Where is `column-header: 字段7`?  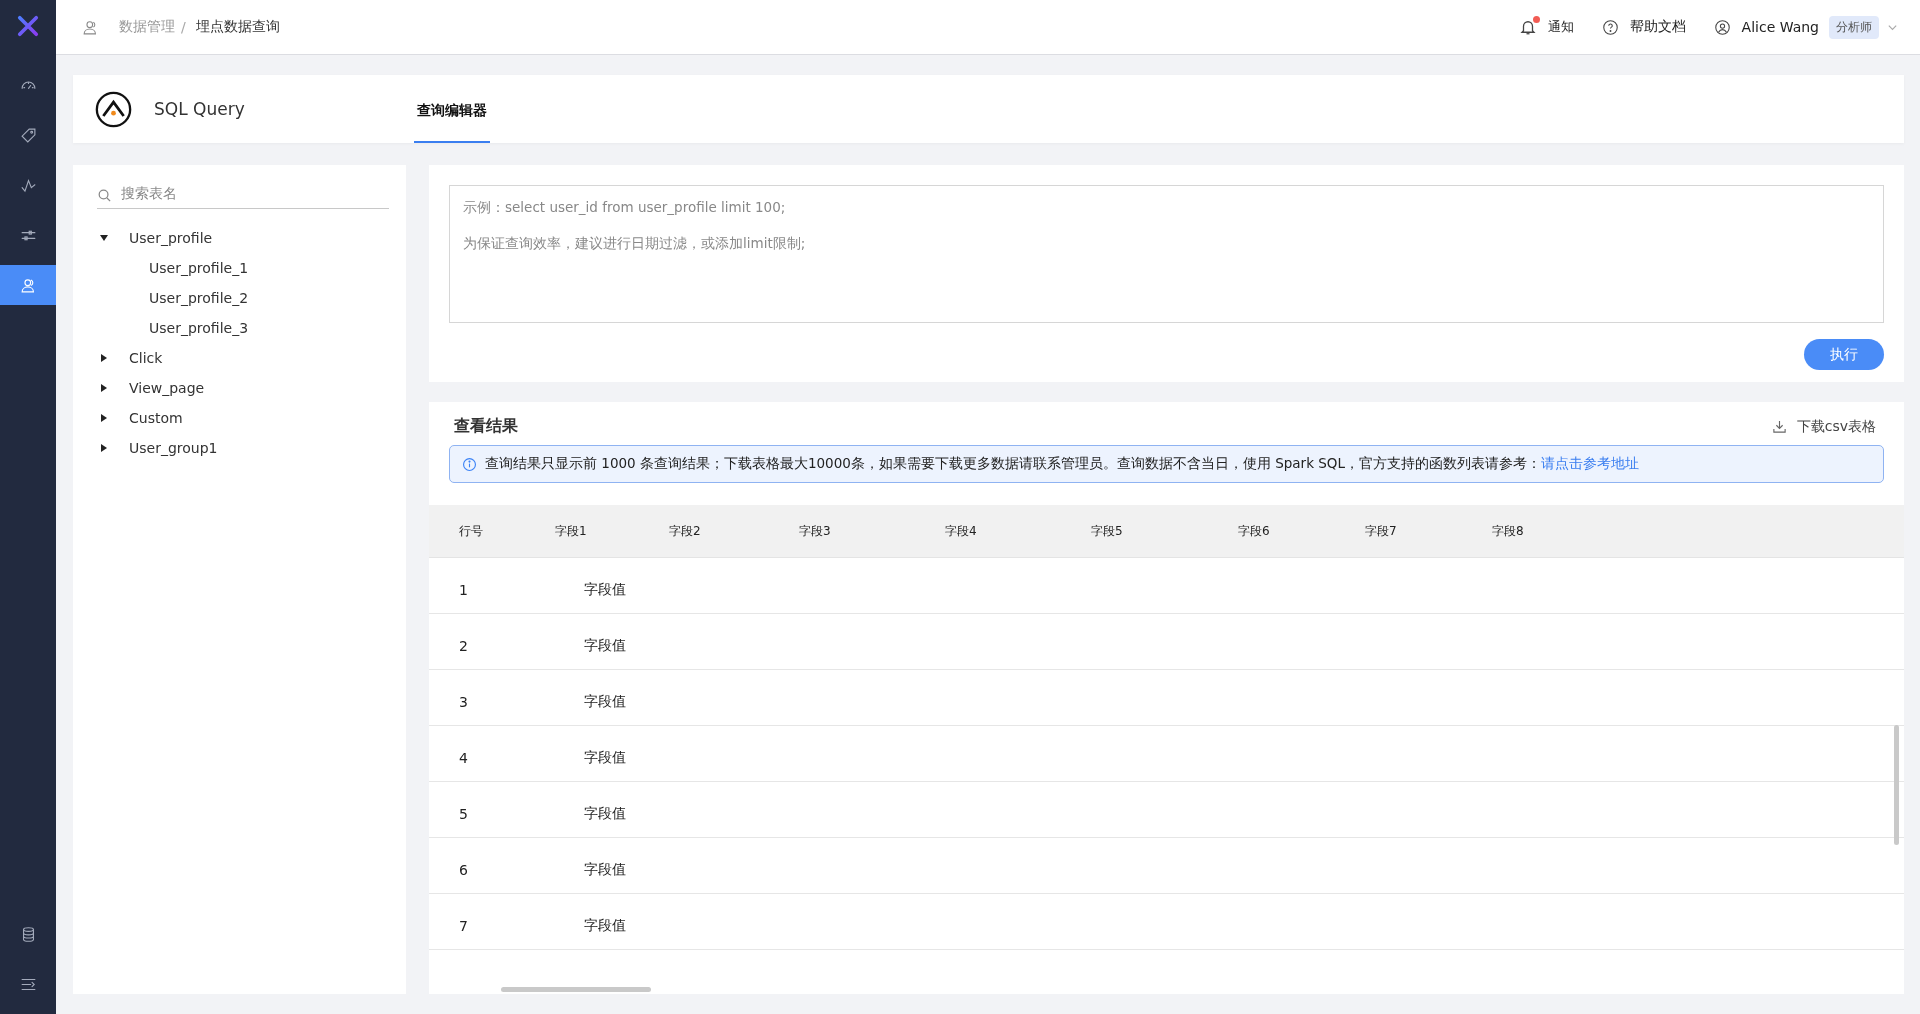
column-header: 字段7 is located at coordinates (1381, 531).